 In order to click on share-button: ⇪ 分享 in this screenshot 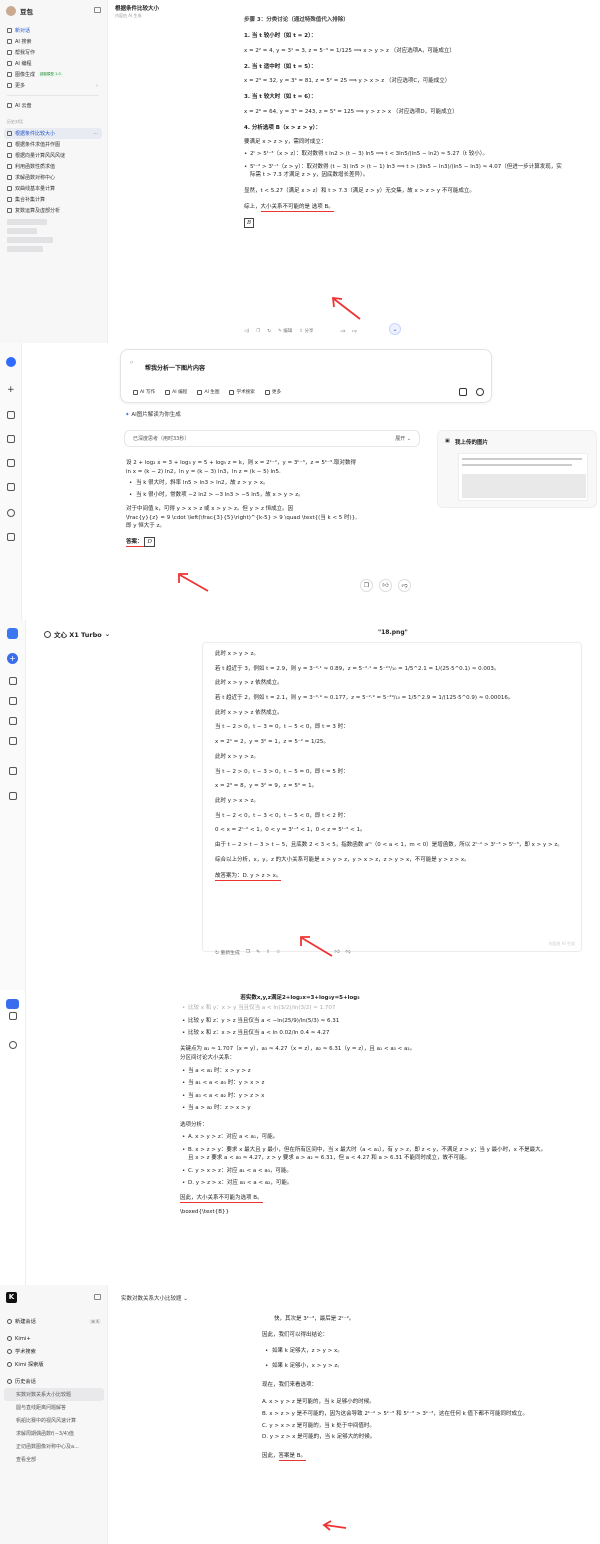, I will do `click(306, 331)`.